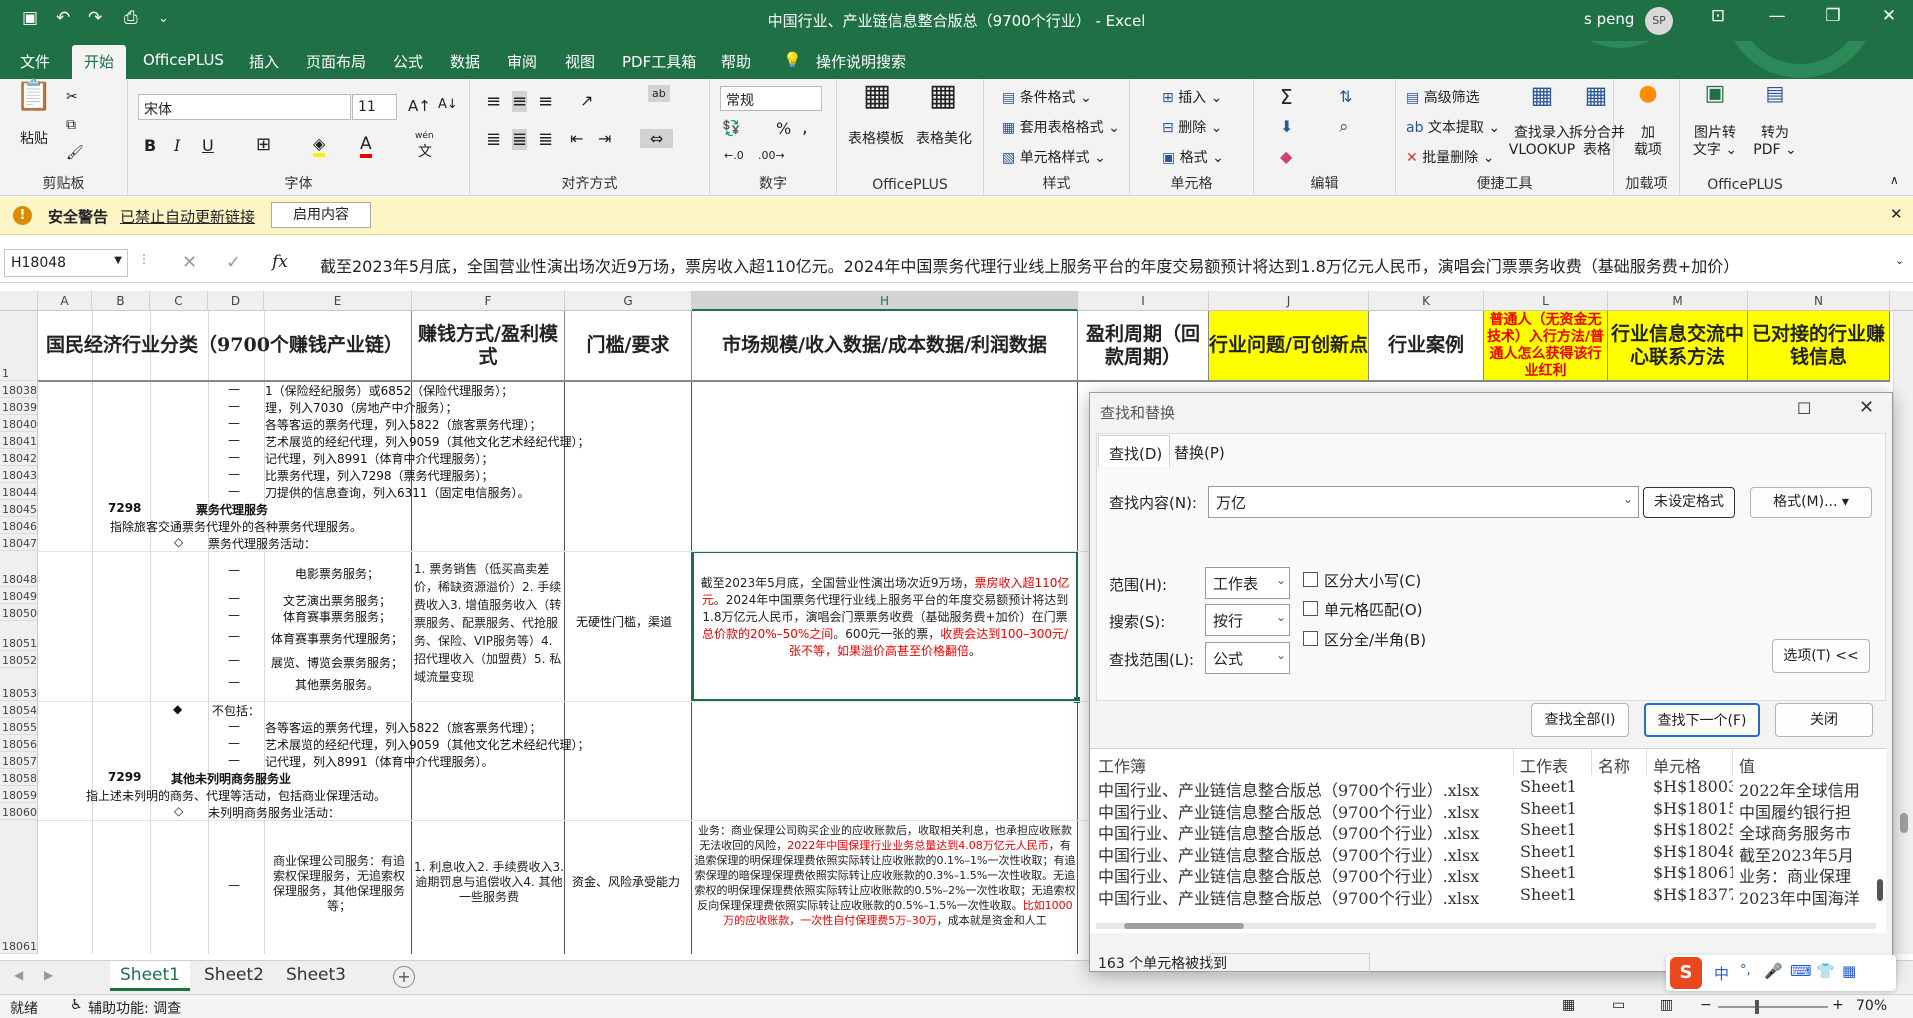  Describe the element at coordinates (19, 301) in the screenshot. I see `select-all-corner` at that location.